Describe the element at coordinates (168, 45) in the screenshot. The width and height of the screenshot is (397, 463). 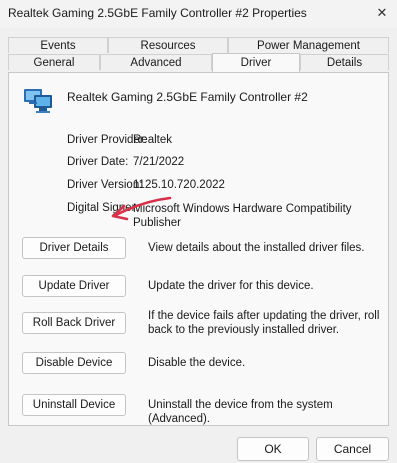
I see `tab-resources: Resources` at that location.